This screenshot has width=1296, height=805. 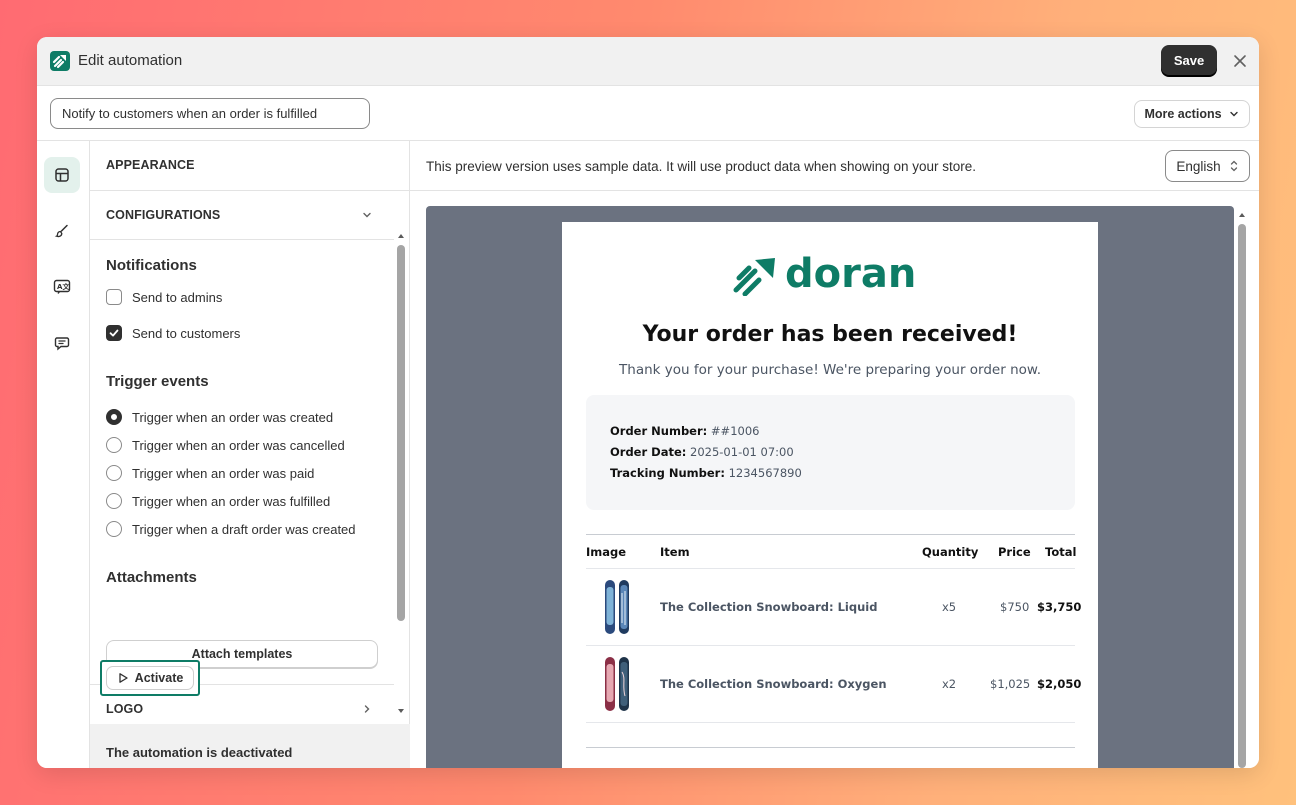 I want to click on svg-text: 文, so click(x=67, y=286).